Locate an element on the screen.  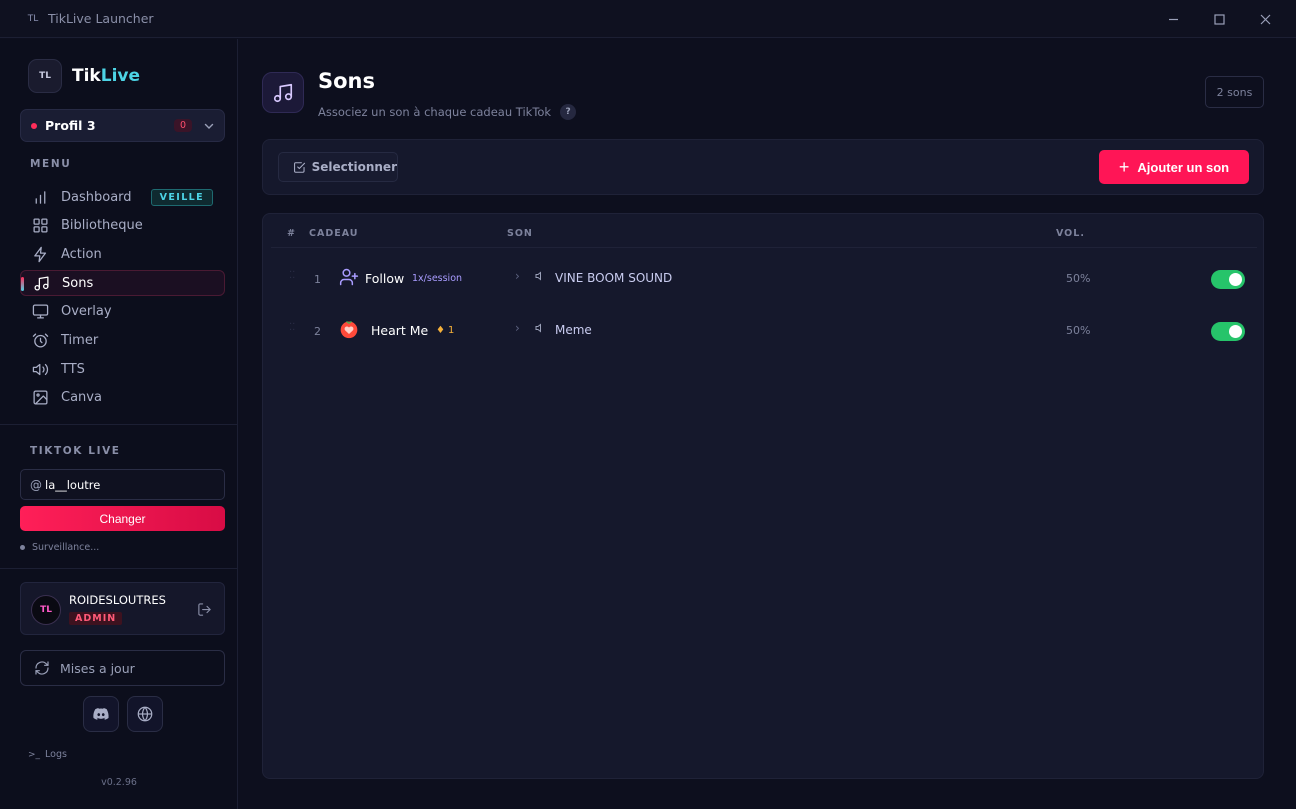
user-name: ROIDESLOUTRES is located at coordinates (117, 600).